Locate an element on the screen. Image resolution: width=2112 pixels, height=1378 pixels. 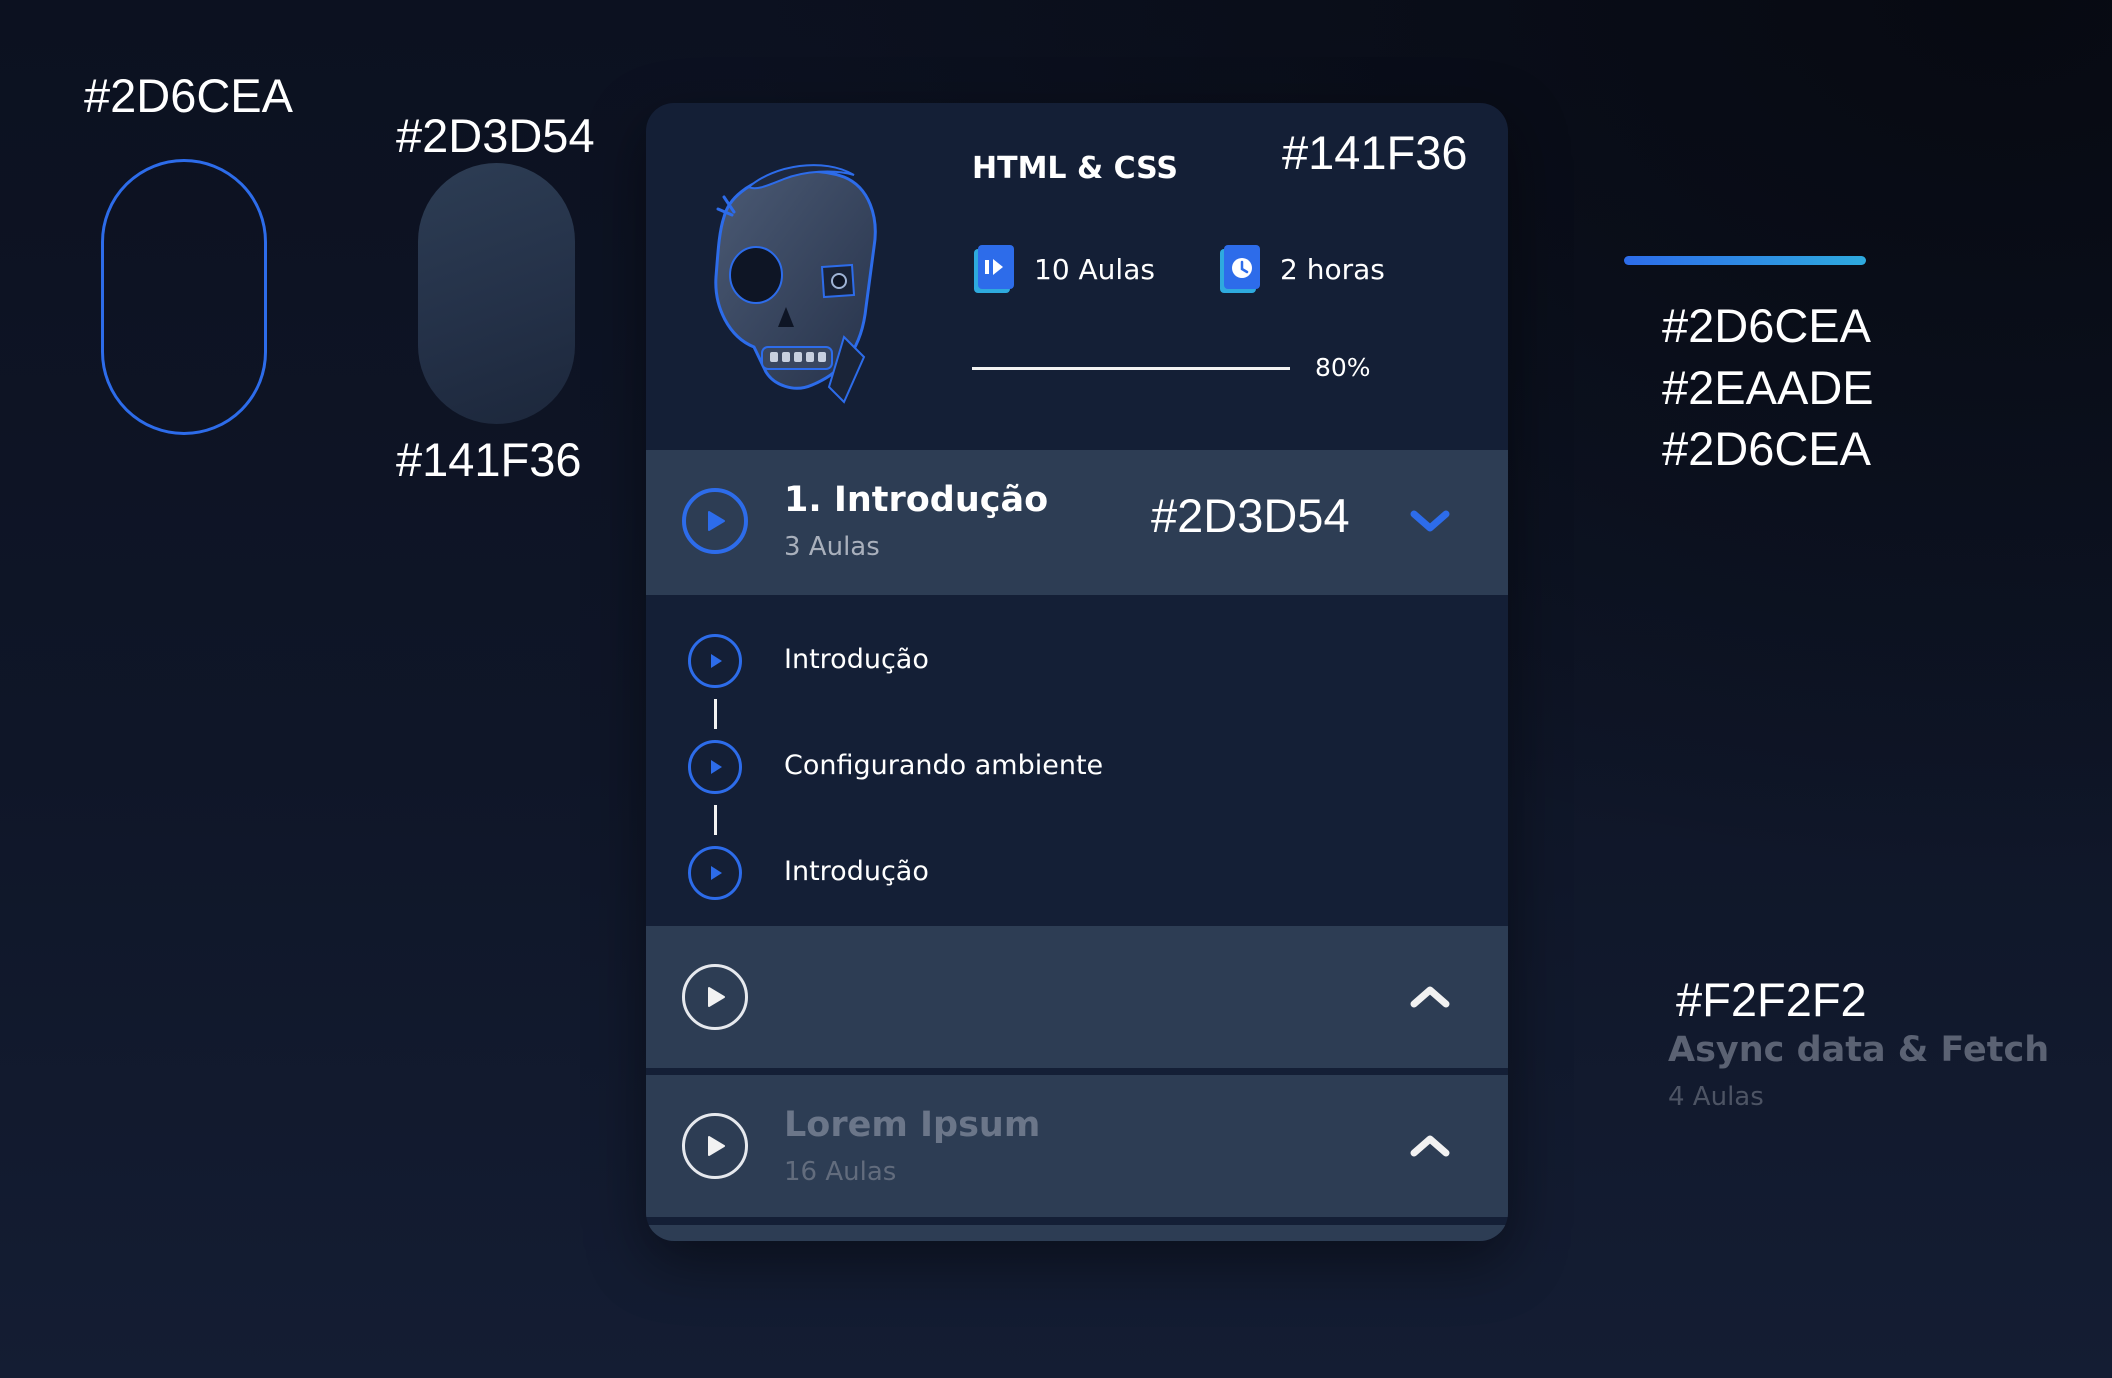
duration-stat: 2 horas is located at coordinates (1301, 269).